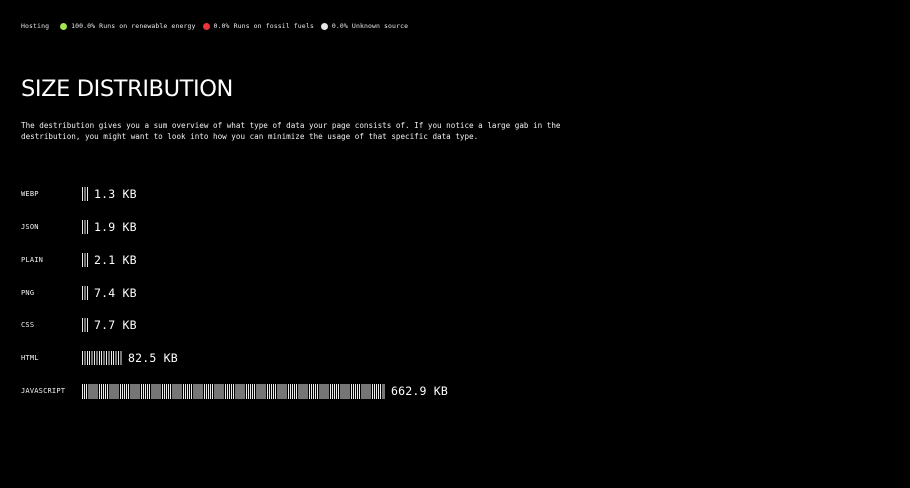 Image resolution: width=910 pixels, height=488 pixels. I want to click on legend-fossil-label: 0.0% Runs on fossil fuels, so click(263, 26).